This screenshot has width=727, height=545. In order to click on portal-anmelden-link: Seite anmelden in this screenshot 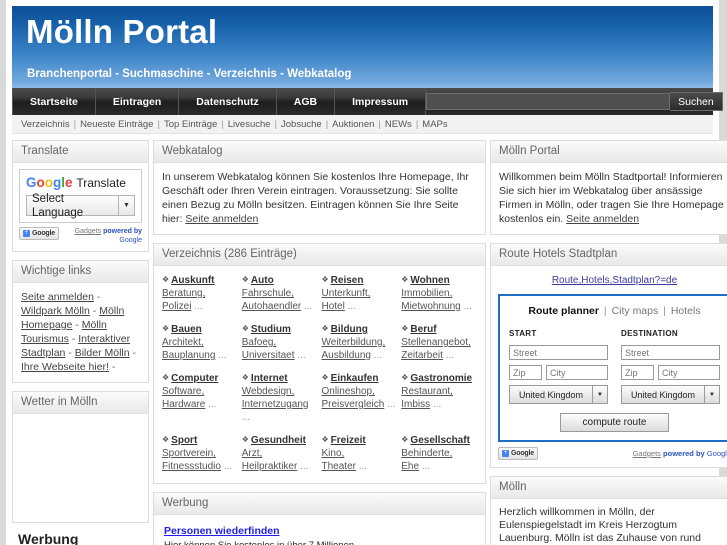, I will do `click(602, 219)`.